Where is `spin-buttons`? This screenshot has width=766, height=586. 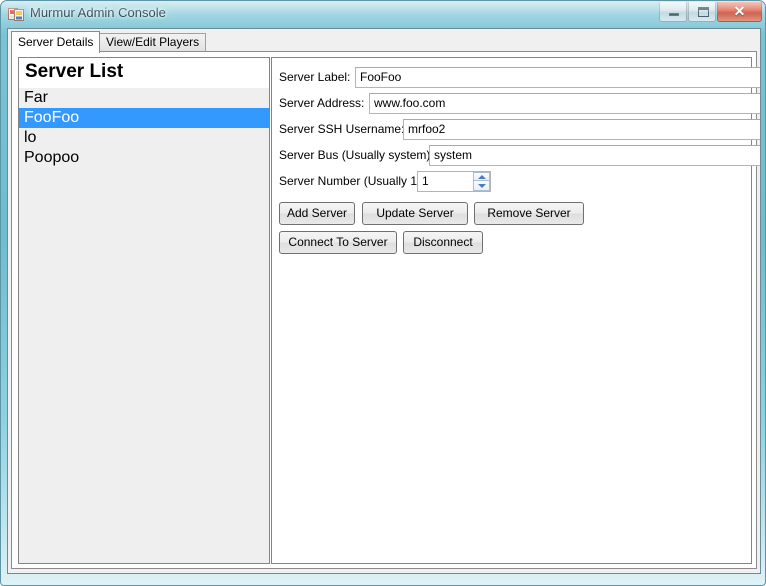 spin-buttons is located at coordinates (481, 181).